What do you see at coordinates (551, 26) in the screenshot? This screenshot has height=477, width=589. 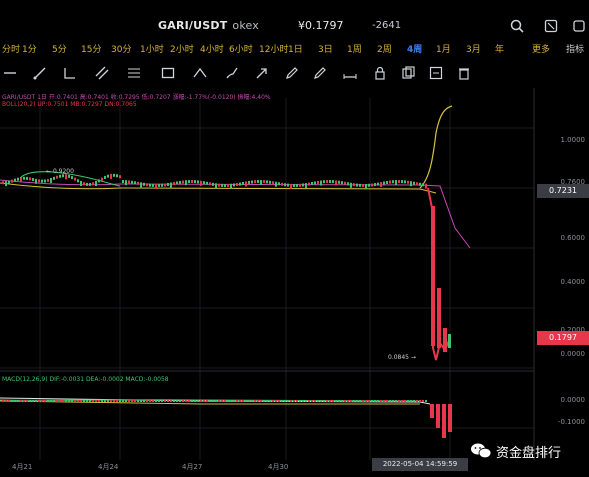 I see `fullscreen-icon` at bounding box center [551, 26].